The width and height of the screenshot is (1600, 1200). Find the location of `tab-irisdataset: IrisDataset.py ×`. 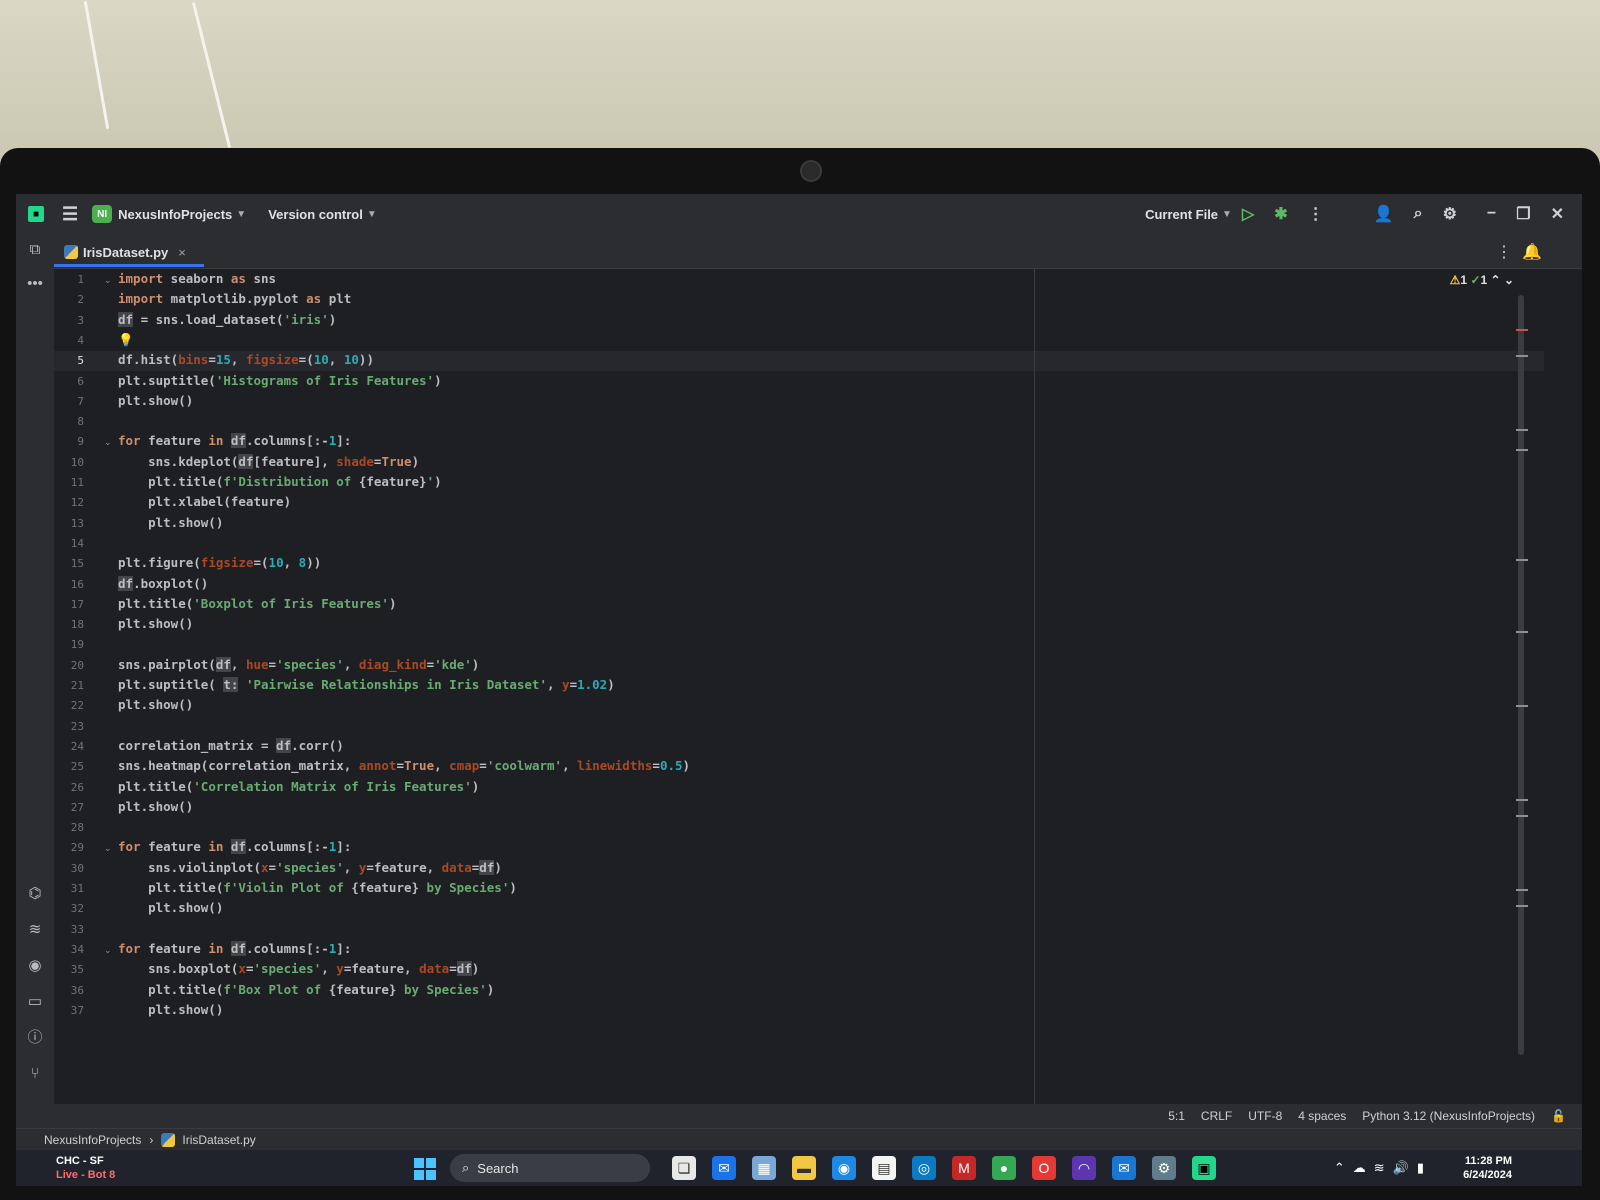

tab-irisdataset: IrisDataset.py × is located at coordinates (125, 252).